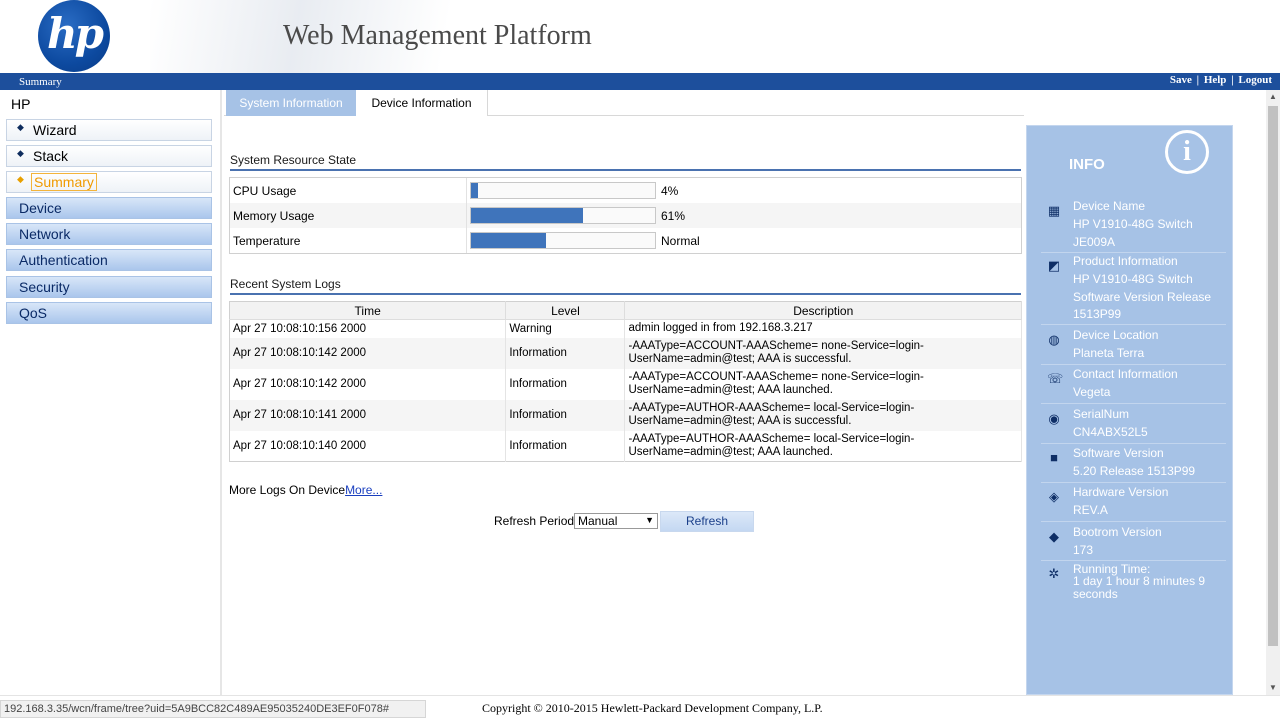  What do you see at coordinates (624, 103) in the screenshot?
I see `tab-bar: System Information Device Information` at bounding box center [624, 103].